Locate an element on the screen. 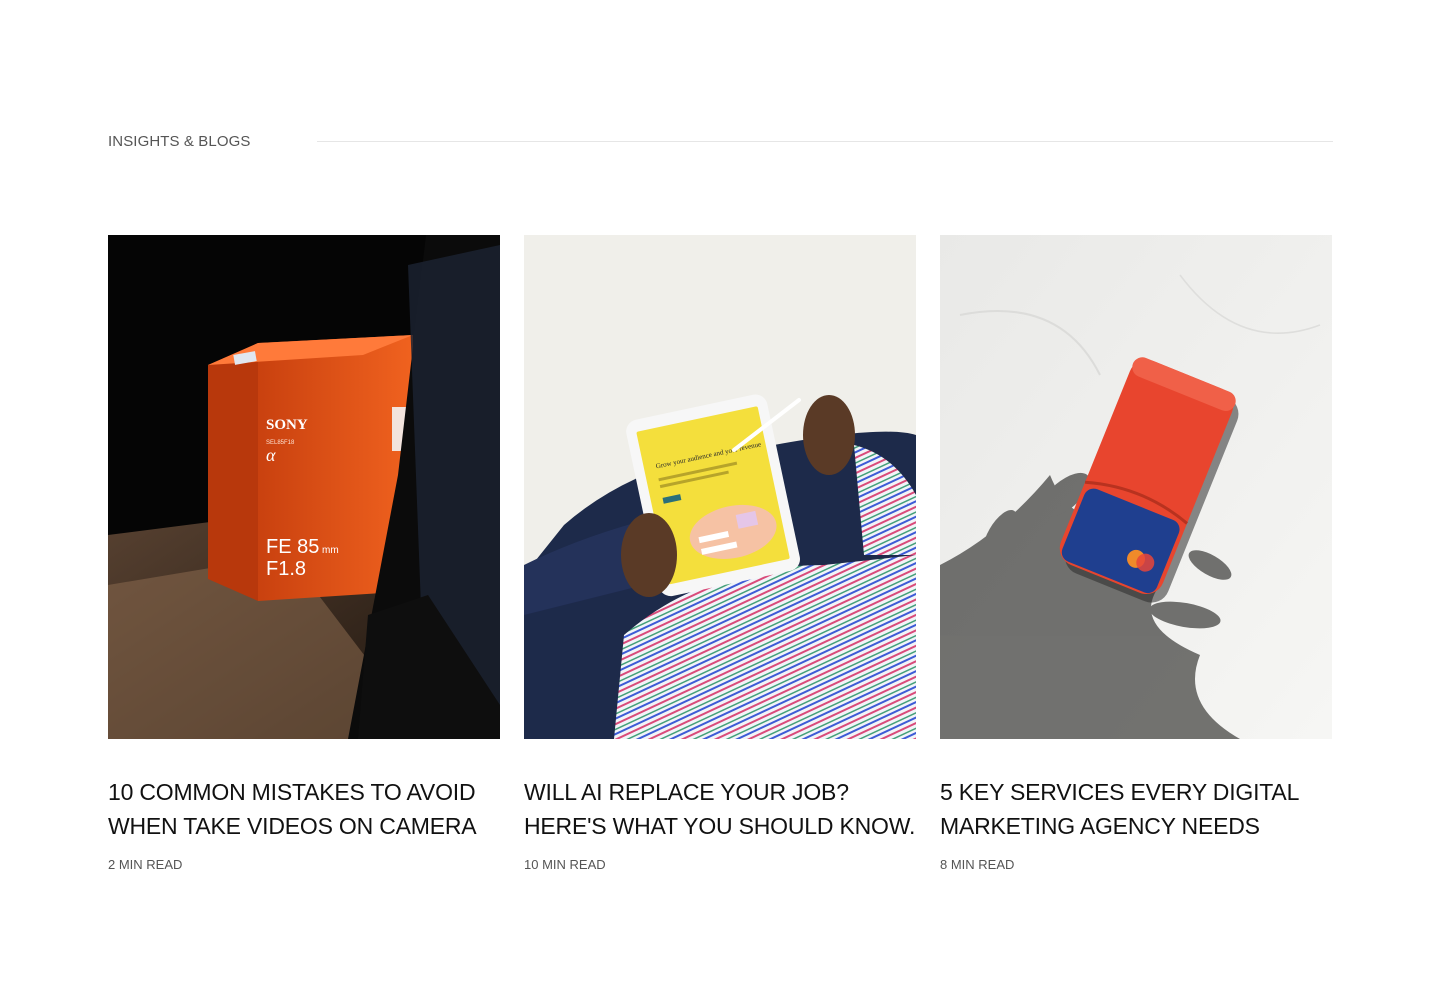 The width and height of the screenshot is (1440, 1000). read-time: 2 MIN READ is located at coordinates (145, 864).